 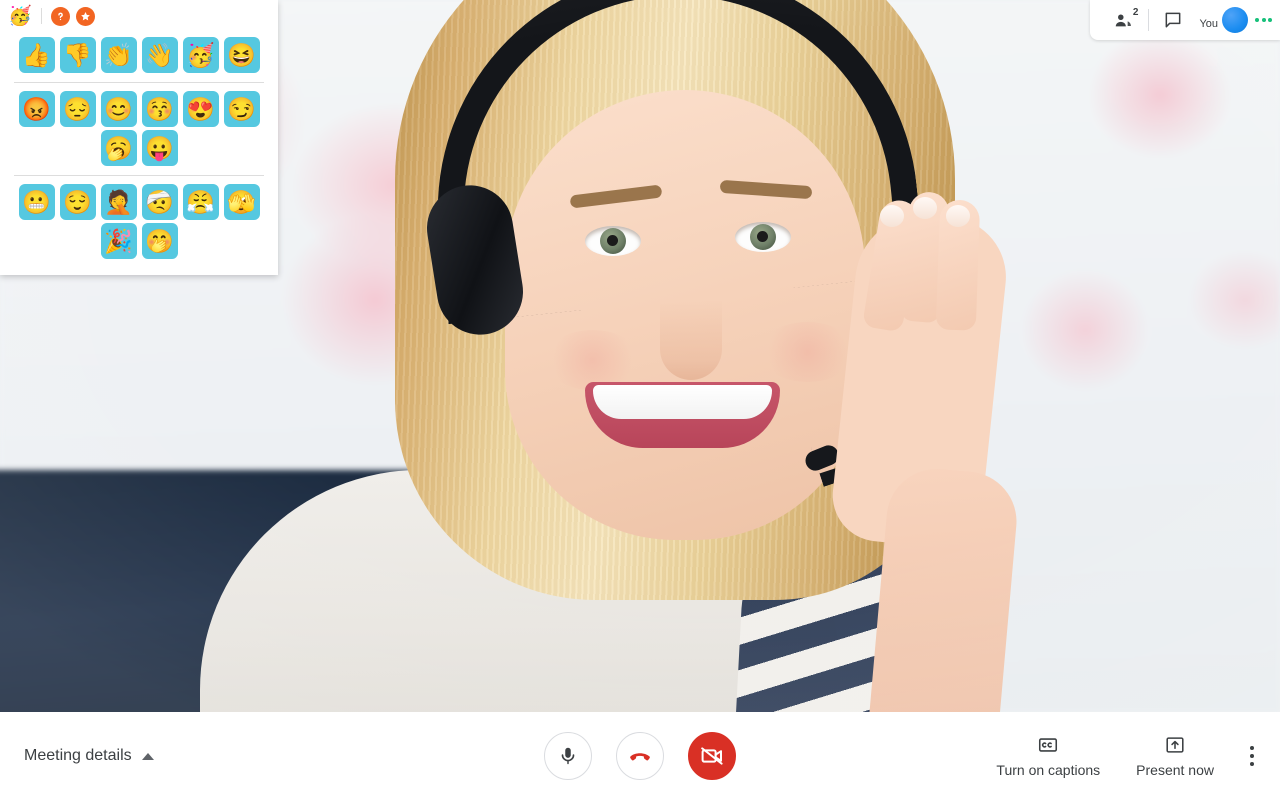 I want to click on top-more-options-button, so click(x=1263, y=20).